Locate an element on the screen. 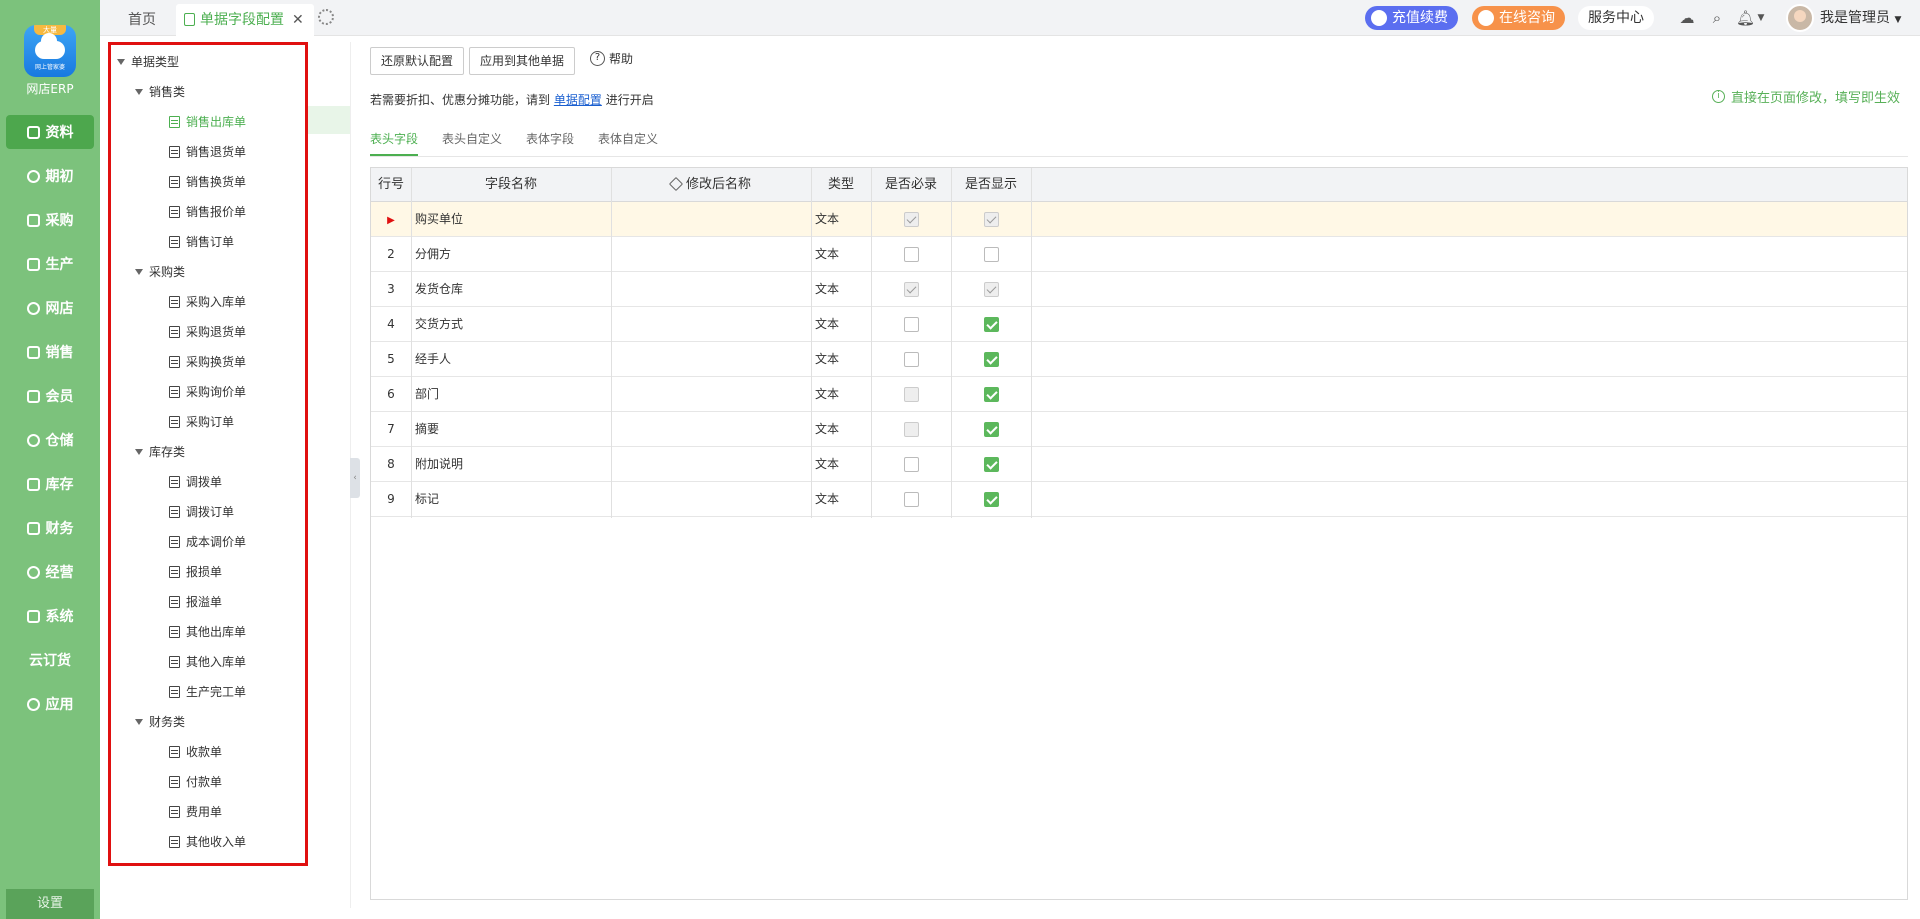 The image size is (1920, 919). tree-category: 库存类 is located at coordinates (160, 452).